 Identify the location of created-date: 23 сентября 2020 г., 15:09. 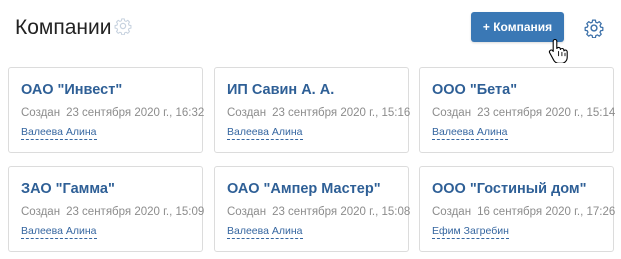
(135, 212).